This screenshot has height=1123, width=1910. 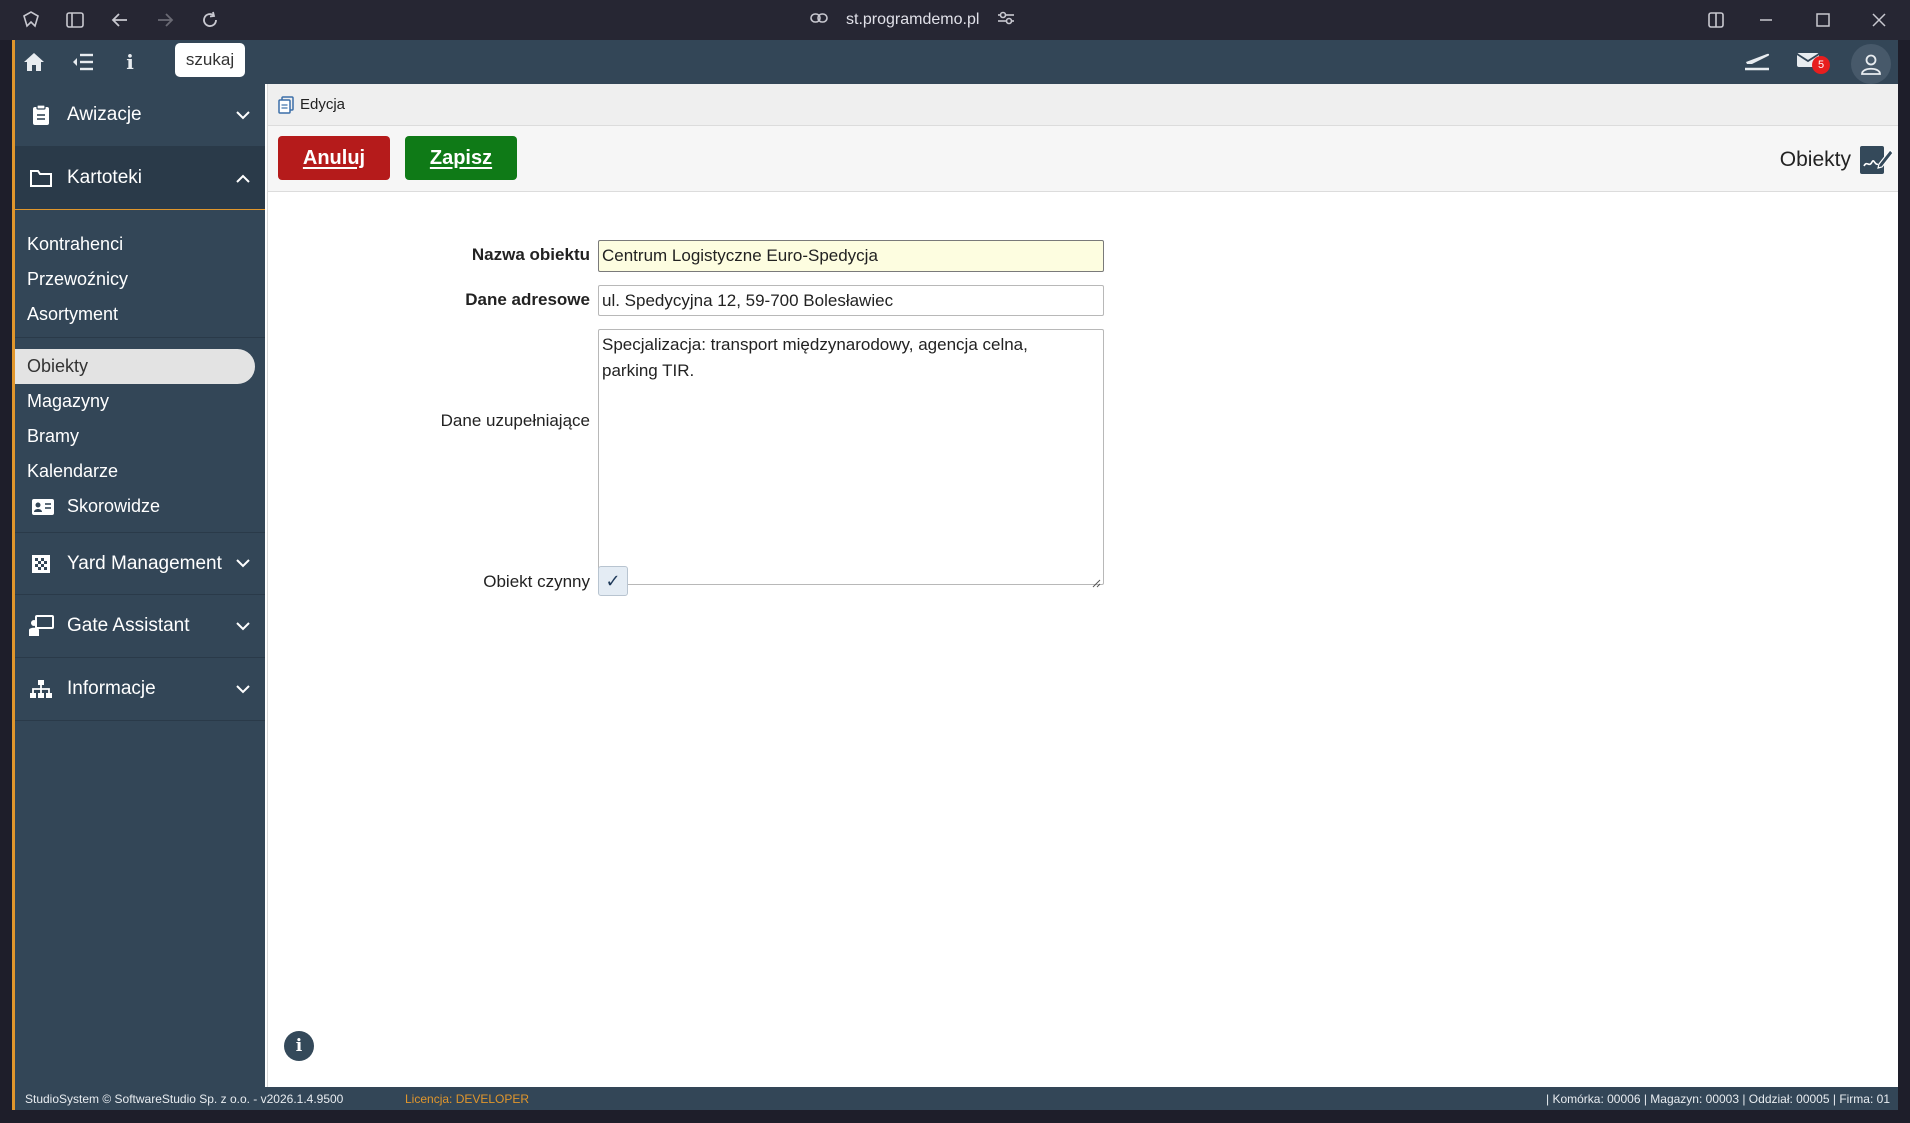 I want to click on user-avatar, so click(x=1871, y=64).